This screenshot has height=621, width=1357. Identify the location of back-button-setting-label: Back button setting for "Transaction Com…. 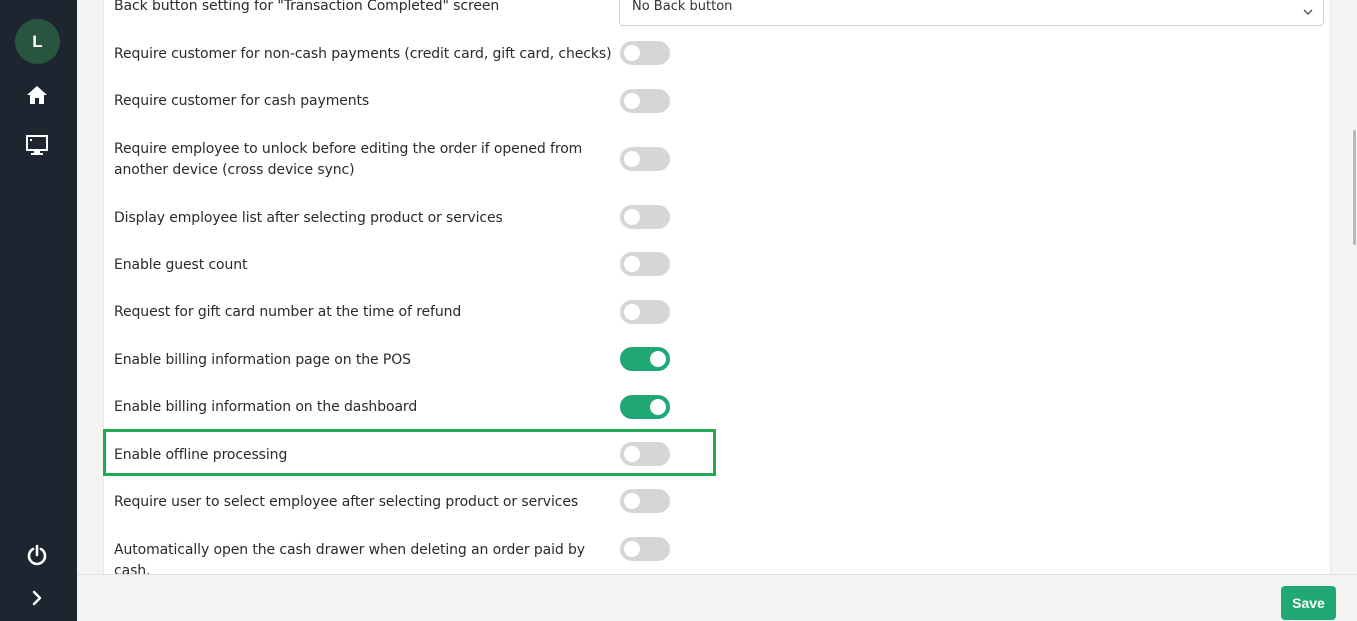
(307, 7).